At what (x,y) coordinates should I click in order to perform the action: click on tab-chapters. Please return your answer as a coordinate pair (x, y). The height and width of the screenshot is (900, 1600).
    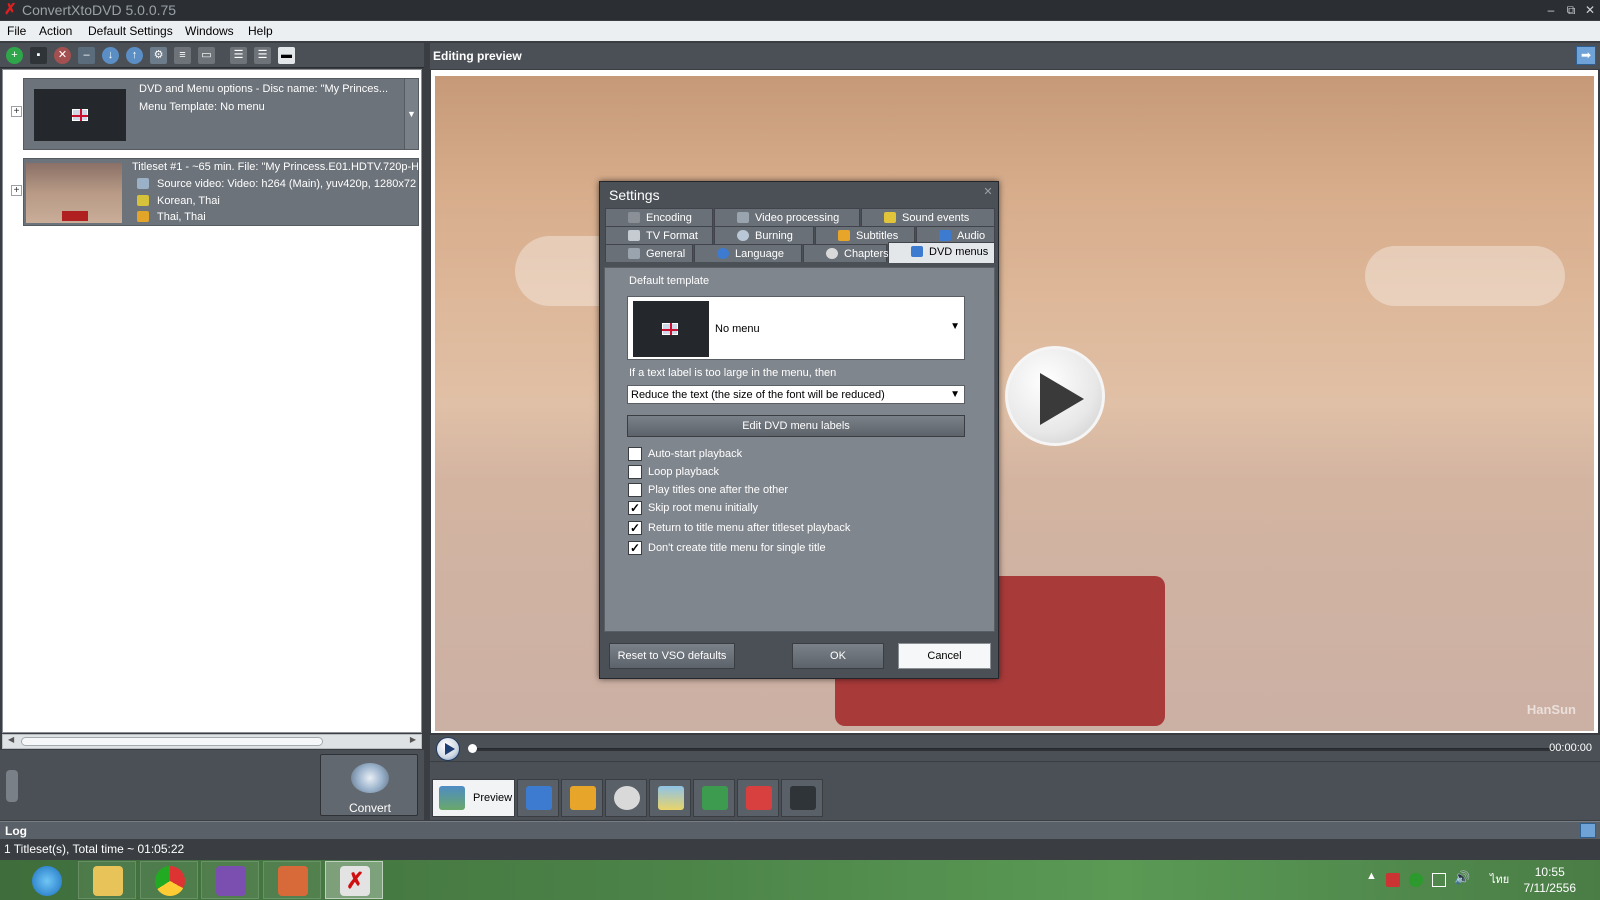
    Looking at the image, I should click on (626, 798).